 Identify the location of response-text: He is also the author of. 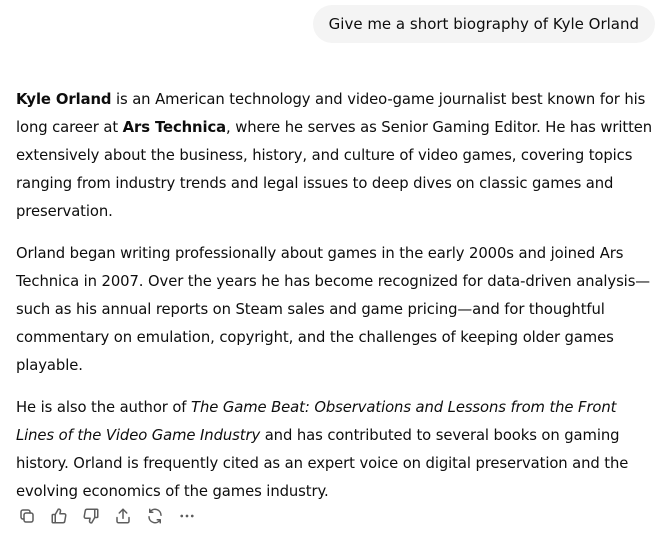
(104, 407).